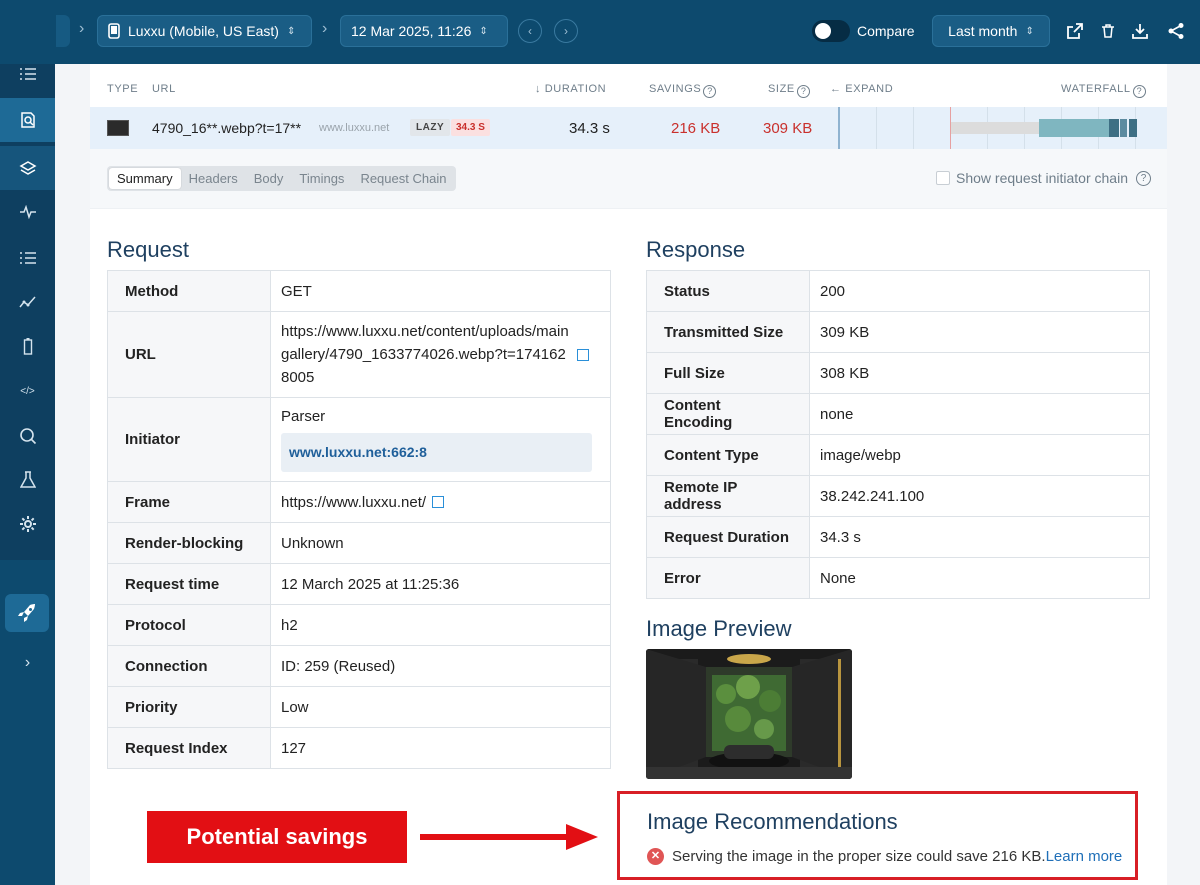 Image resolution: width=1200 pixels, height=885 pixels. What do you see at coordinates (189, 625) in the screenshot?
I see `key-cell: Protocol` at bounding box center [189, 625].